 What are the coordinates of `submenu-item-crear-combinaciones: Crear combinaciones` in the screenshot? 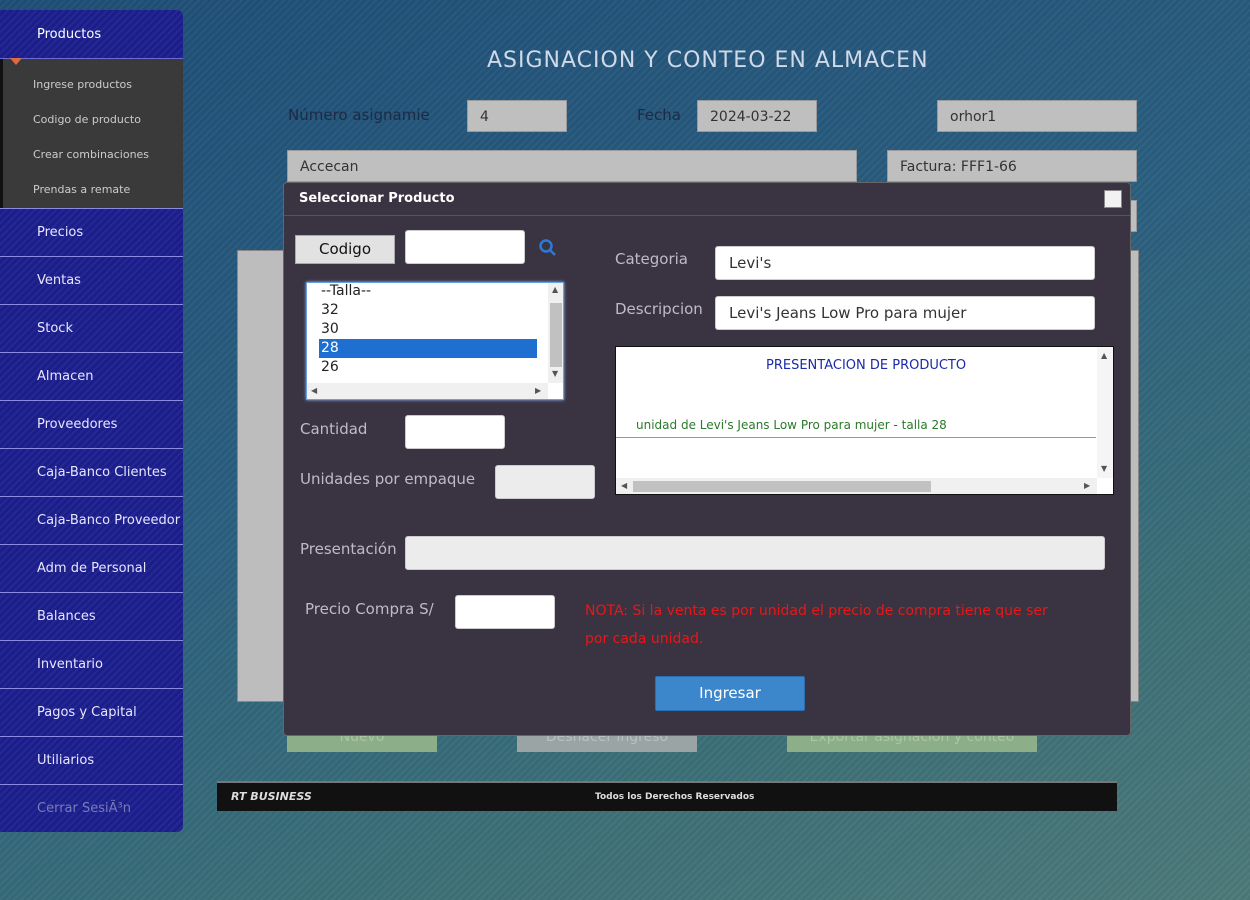 It's located at (93, 154).